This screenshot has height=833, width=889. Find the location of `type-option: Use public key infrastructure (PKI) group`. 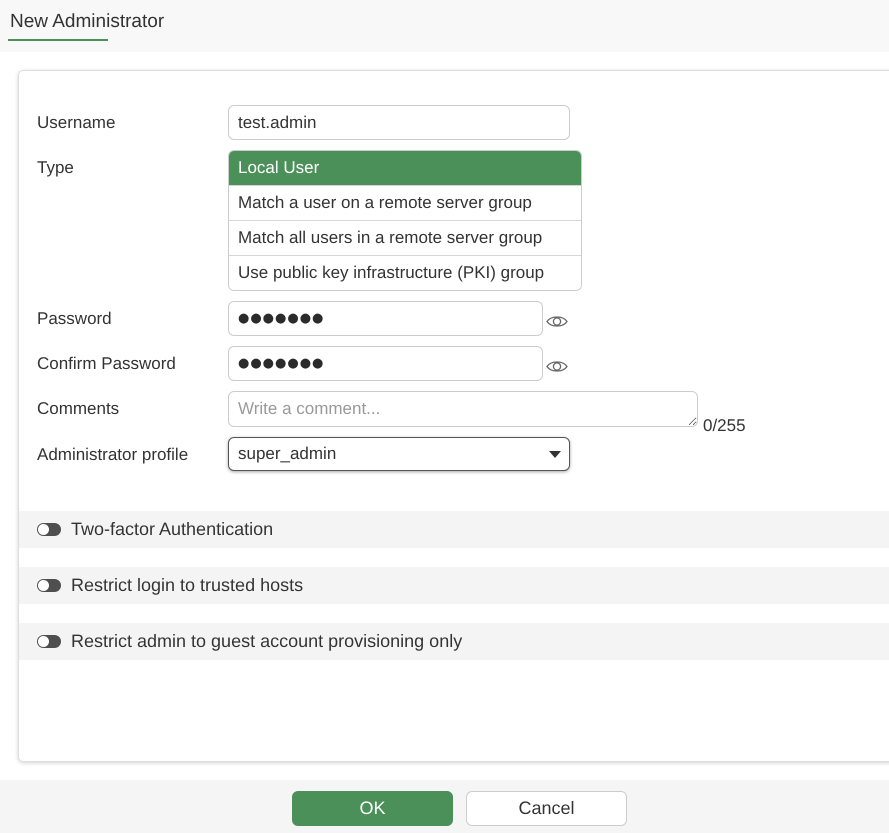

type-option: Use public key infrastructure (PKI) group is located at coordinates (405, 272).